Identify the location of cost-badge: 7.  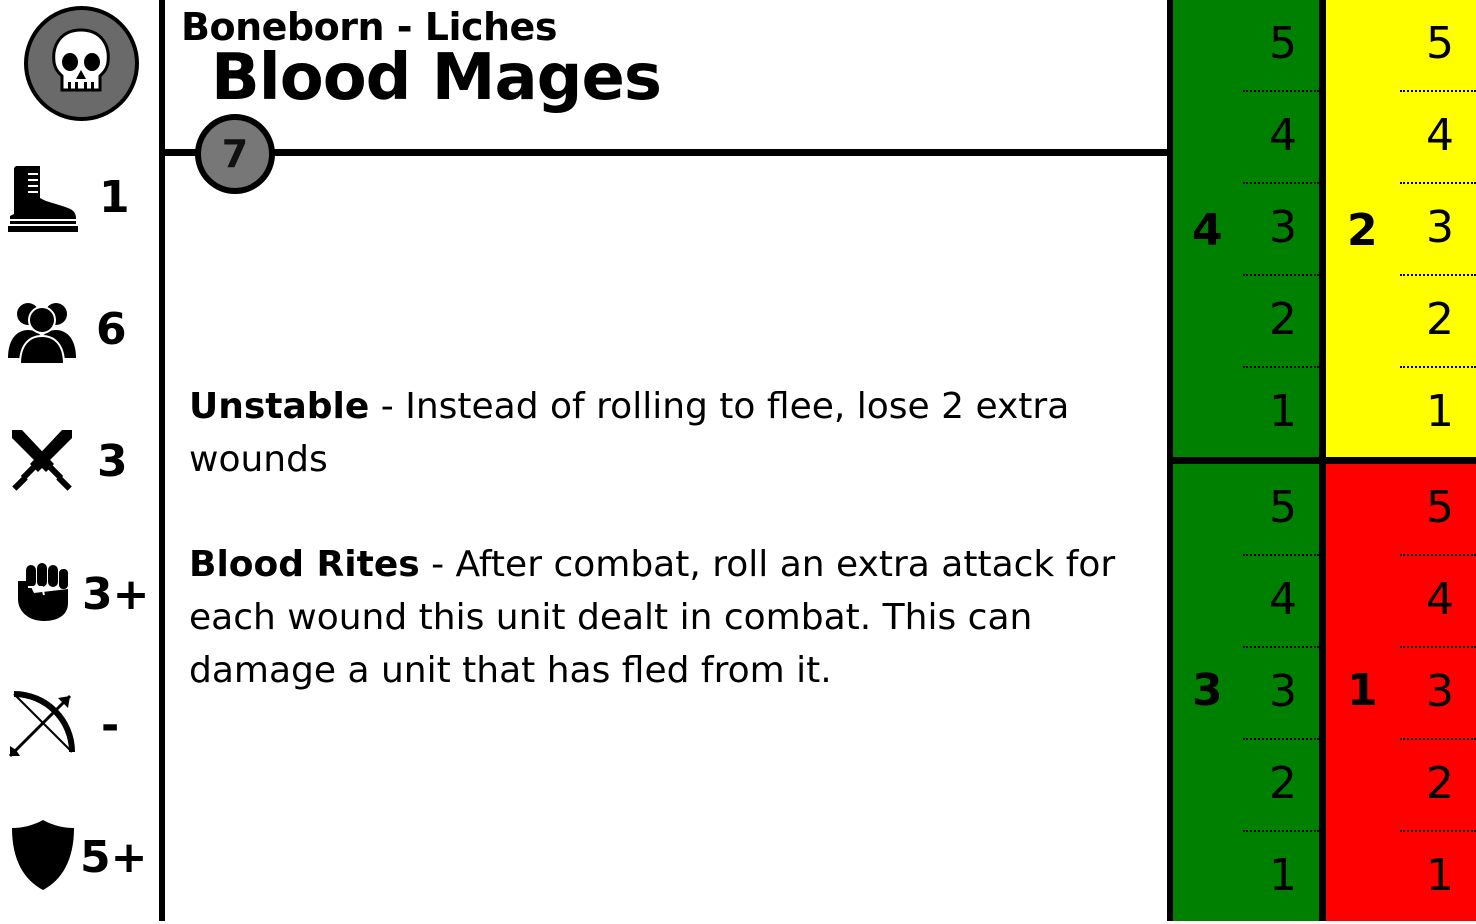
(235, 154).